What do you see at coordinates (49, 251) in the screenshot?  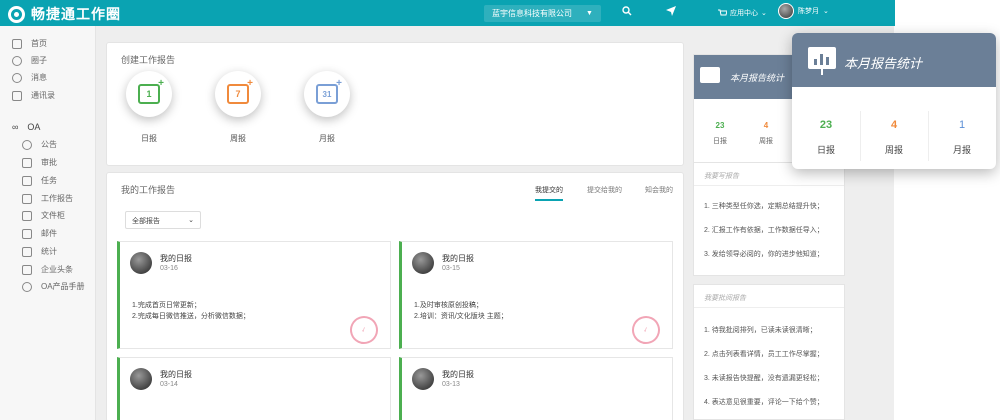 I see `sidebar-item-label: 统计` at bounding box center [49, 251].